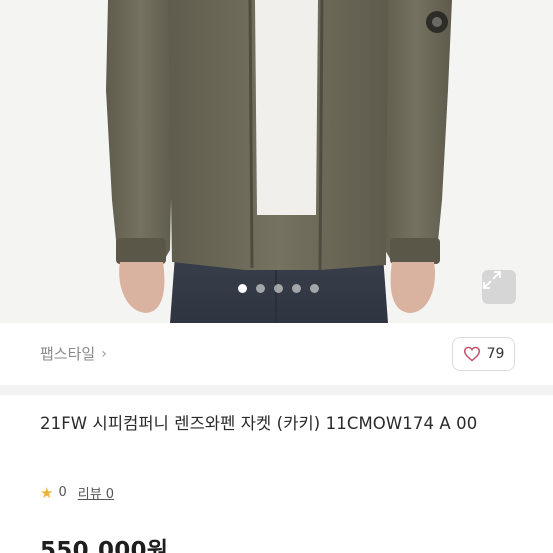 This screenshot has width=553, height=553. Describe the element at coordinates (492, 280) in the screenshot. I see `expand-icon` at that location.